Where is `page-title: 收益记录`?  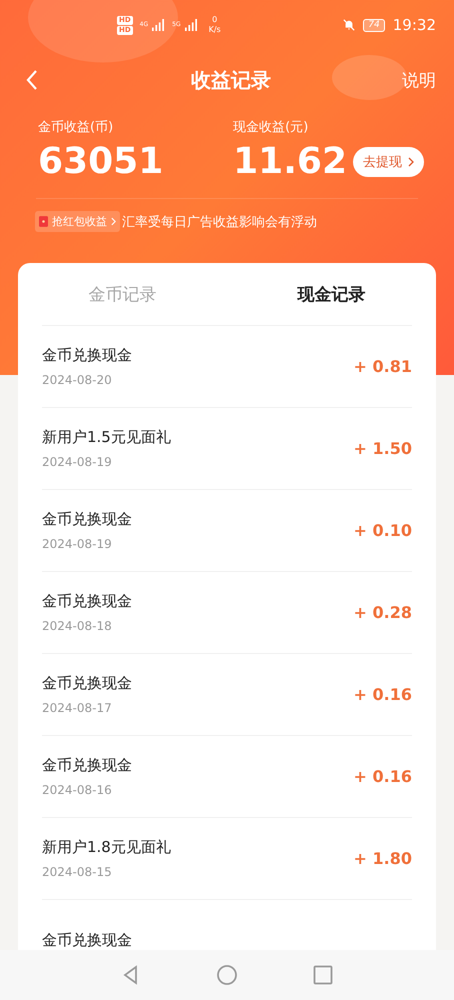
page-title: 收益记录 is located at coordinates (231, 80).